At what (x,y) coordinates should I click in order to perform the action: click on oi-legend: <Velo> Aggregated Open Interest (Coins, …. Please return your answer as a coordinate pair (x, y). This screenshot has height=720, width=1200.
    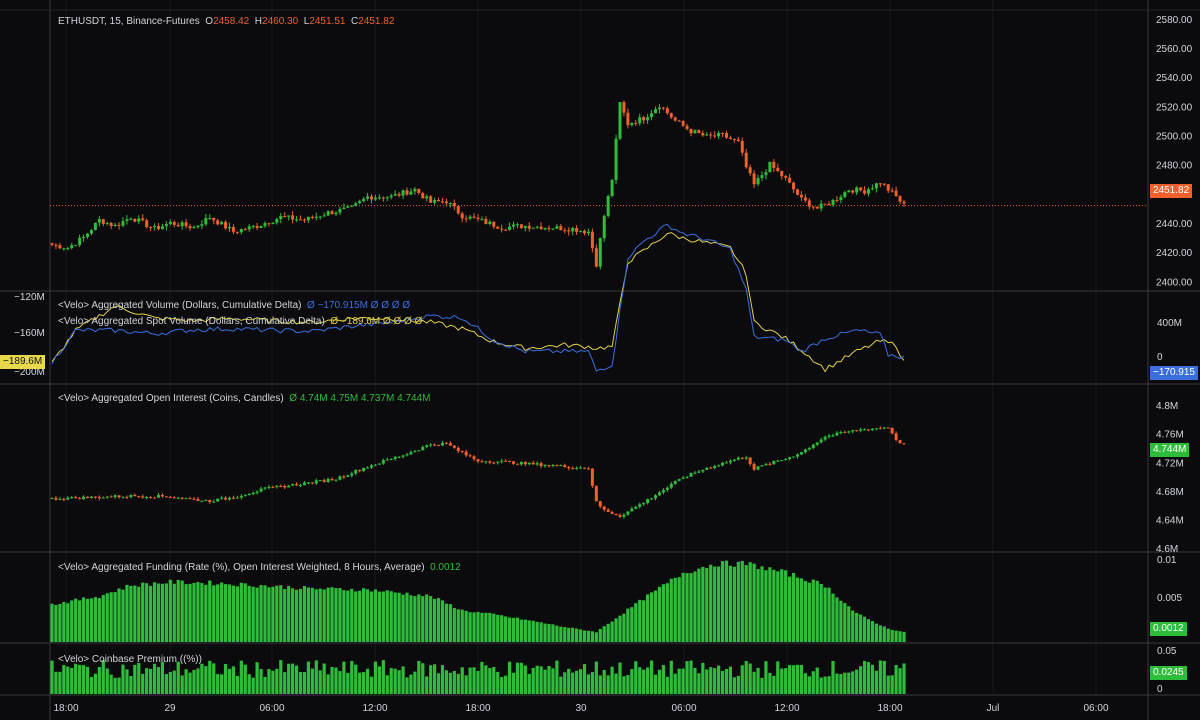
    Looking at the image, I should click on (244, 398).